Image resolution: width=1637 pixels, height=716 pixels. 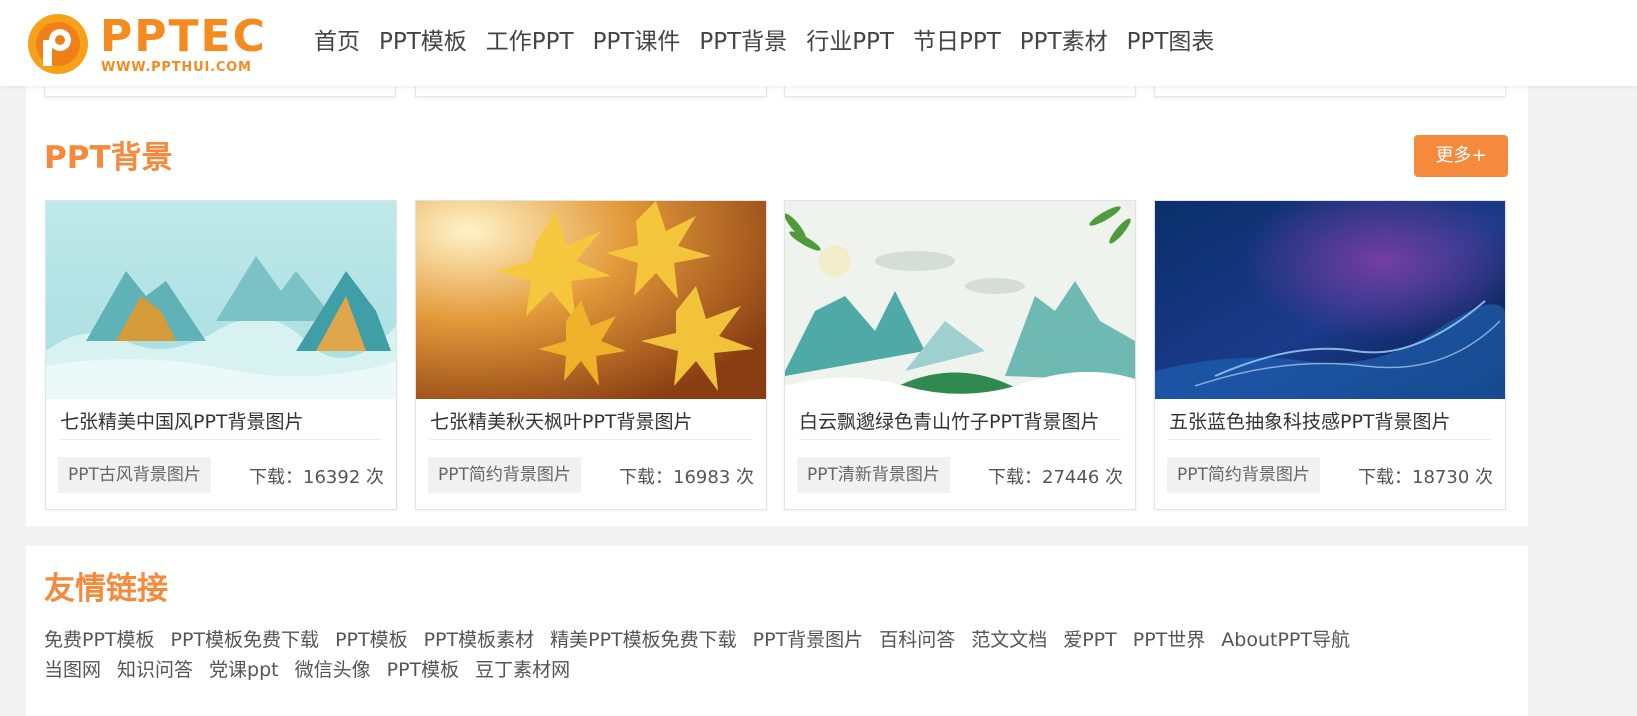 I want to click on card-thumbnail-green-mountains-bamboo, so click(x=960, y=300).